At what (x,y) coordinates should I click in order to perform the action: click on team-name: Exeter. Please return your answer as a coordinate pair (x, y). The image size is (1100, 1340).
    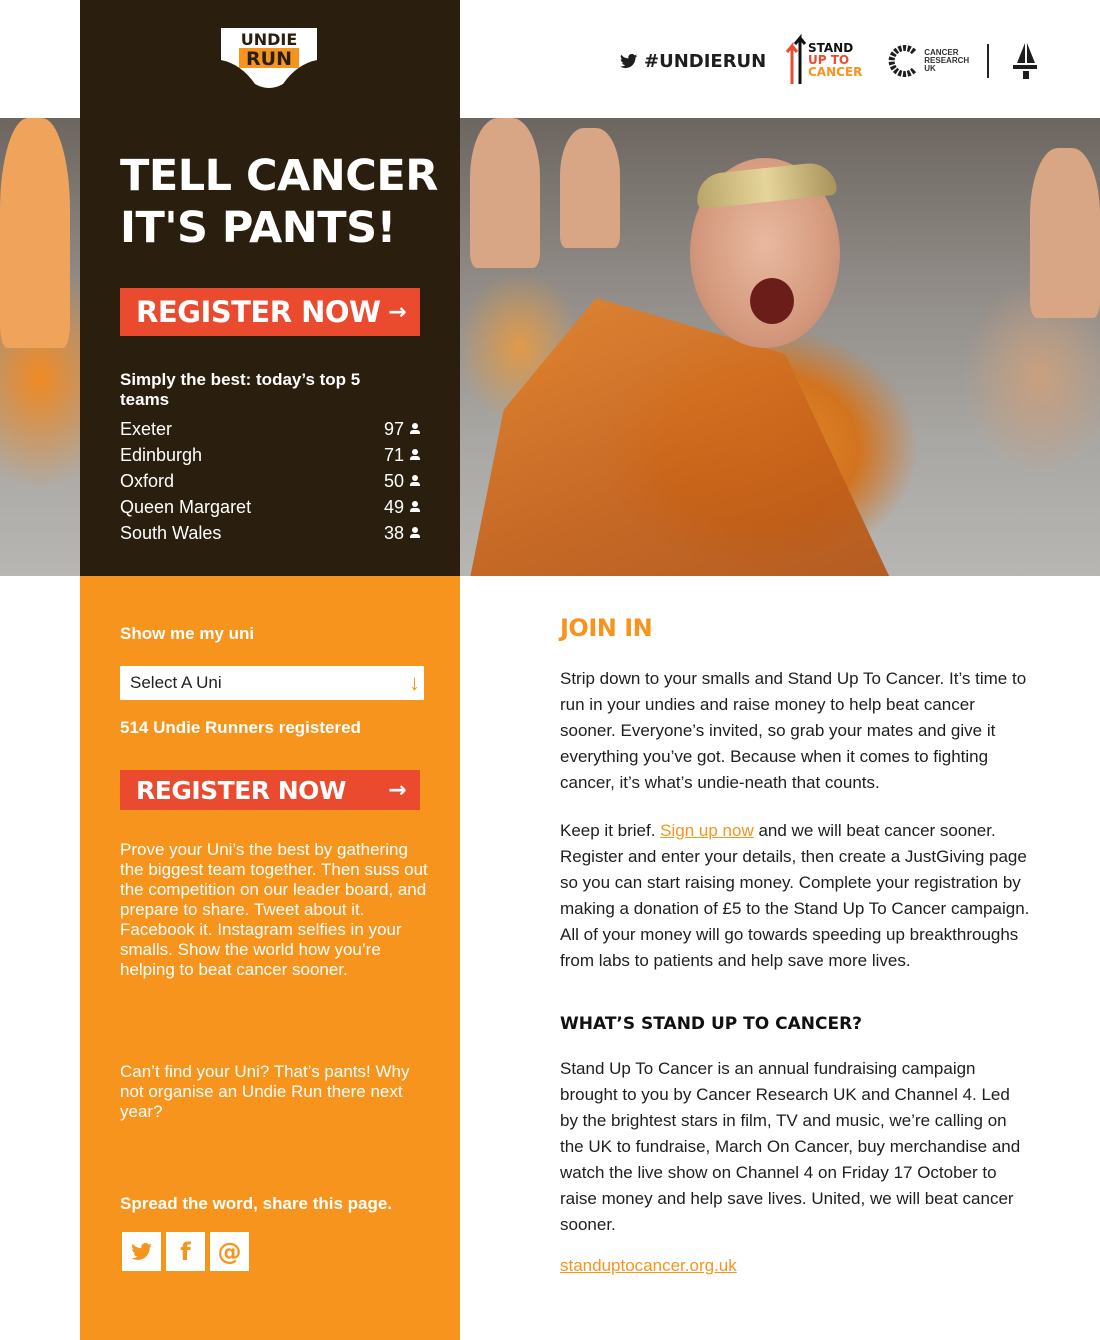
    Looking at the image, I should click on (146, 428).